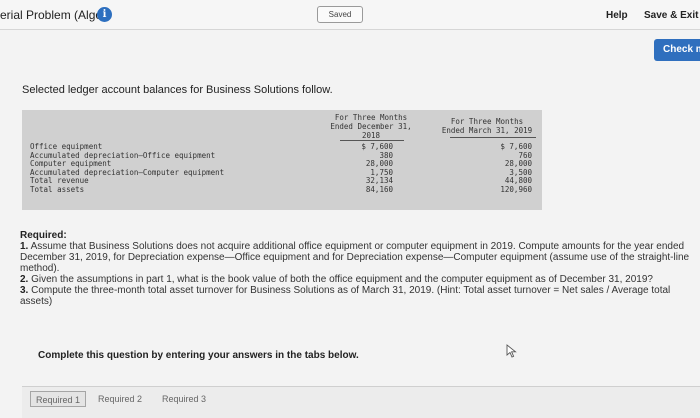 This screenshot has width=700, height=418. Describe the element at coordinates (361, 402) in the screenshot. I see `answer-tabs: Required 1 Required 2 Required 3` at that location.